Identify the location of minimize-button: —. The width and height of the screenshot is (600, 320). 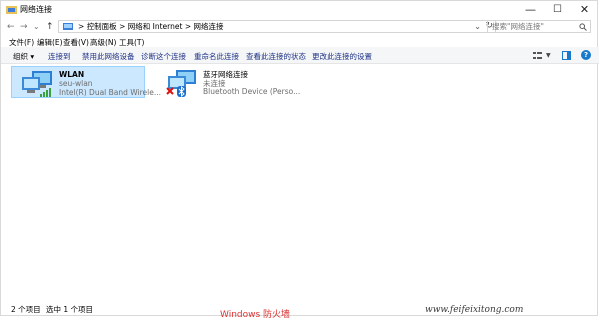
(530, 10).